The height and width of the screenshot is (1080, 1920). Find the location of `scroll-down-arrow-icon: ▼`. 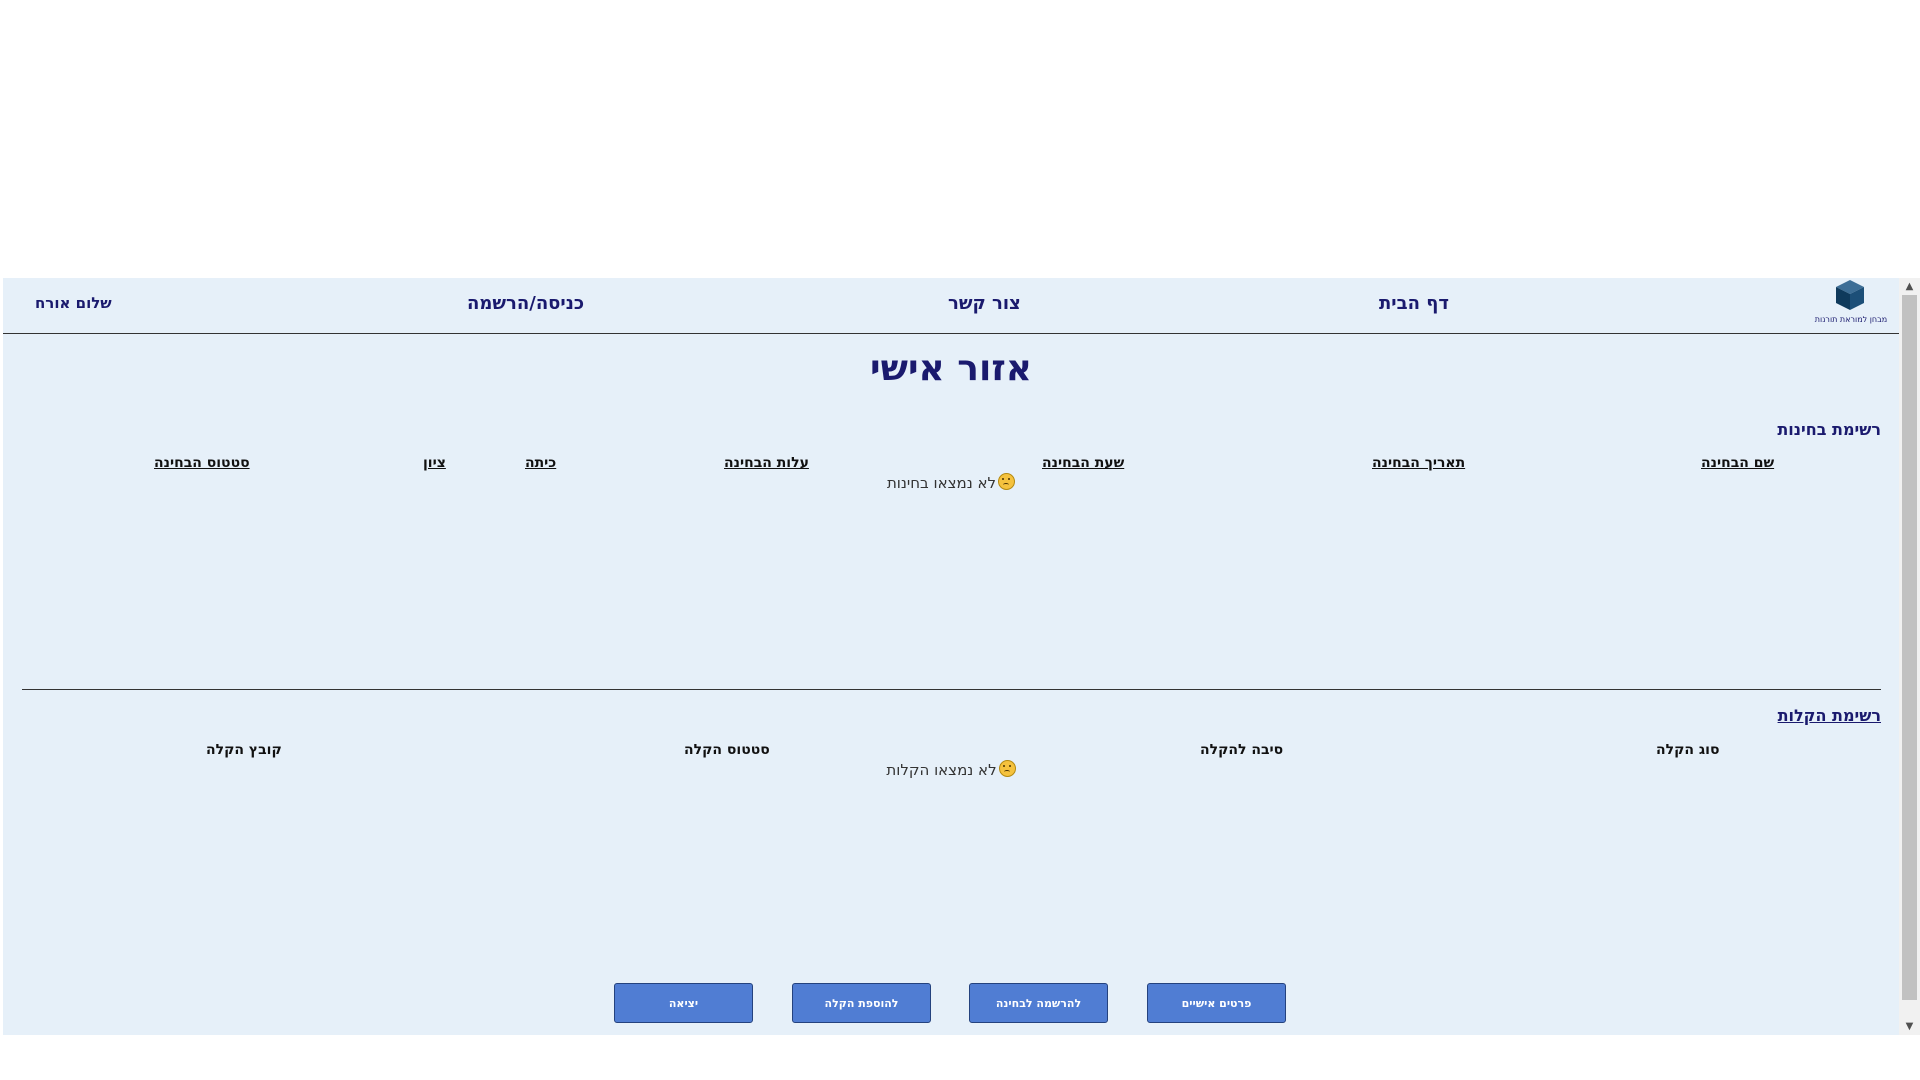

scroll-down-arrow-icon: ▼ is located at coordinates (1909, 1026).